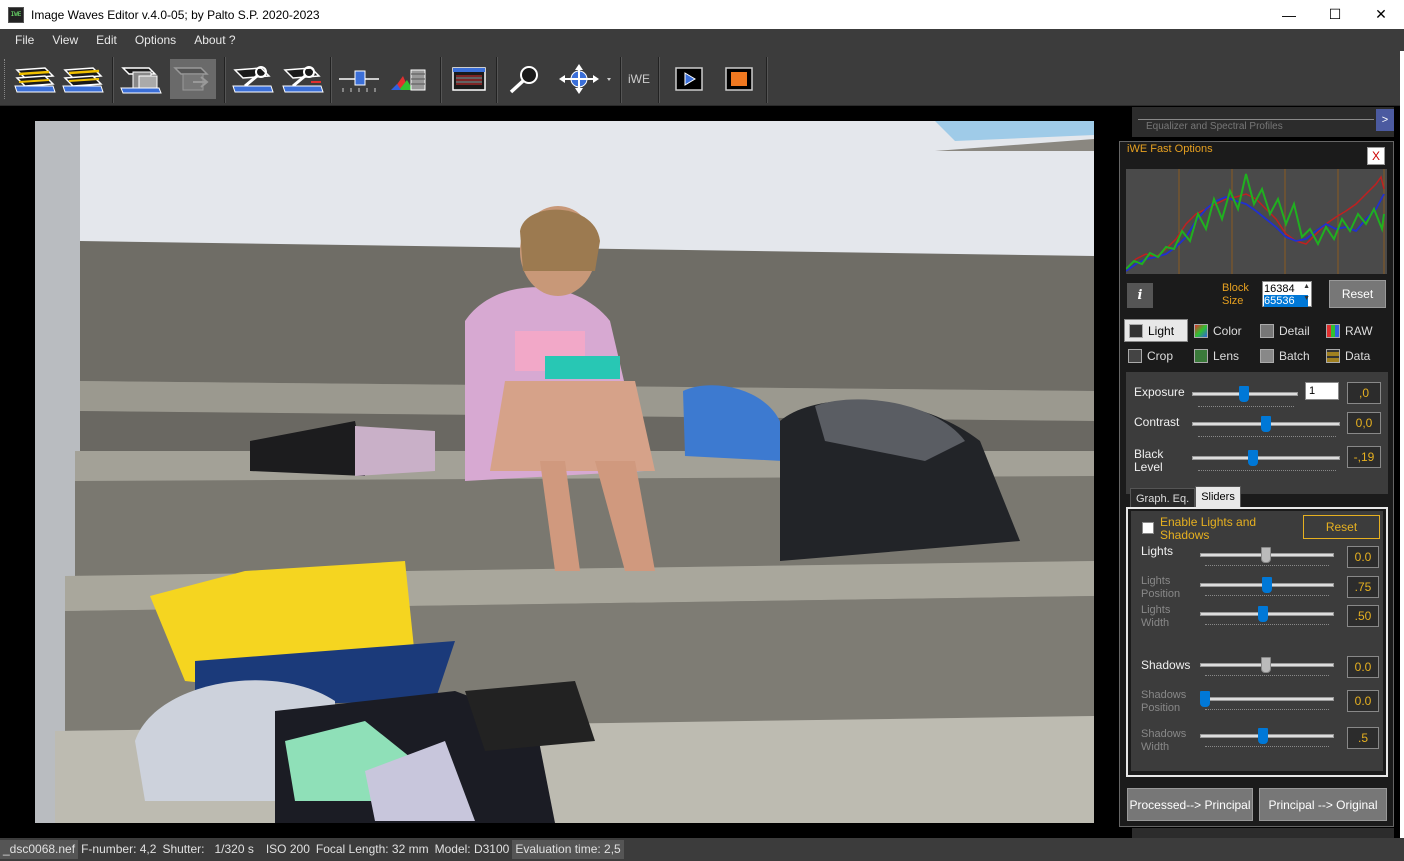  Describe the element at coordinates (1376, 156) in the screenshot. I see `panel-close-button: X` at that location.